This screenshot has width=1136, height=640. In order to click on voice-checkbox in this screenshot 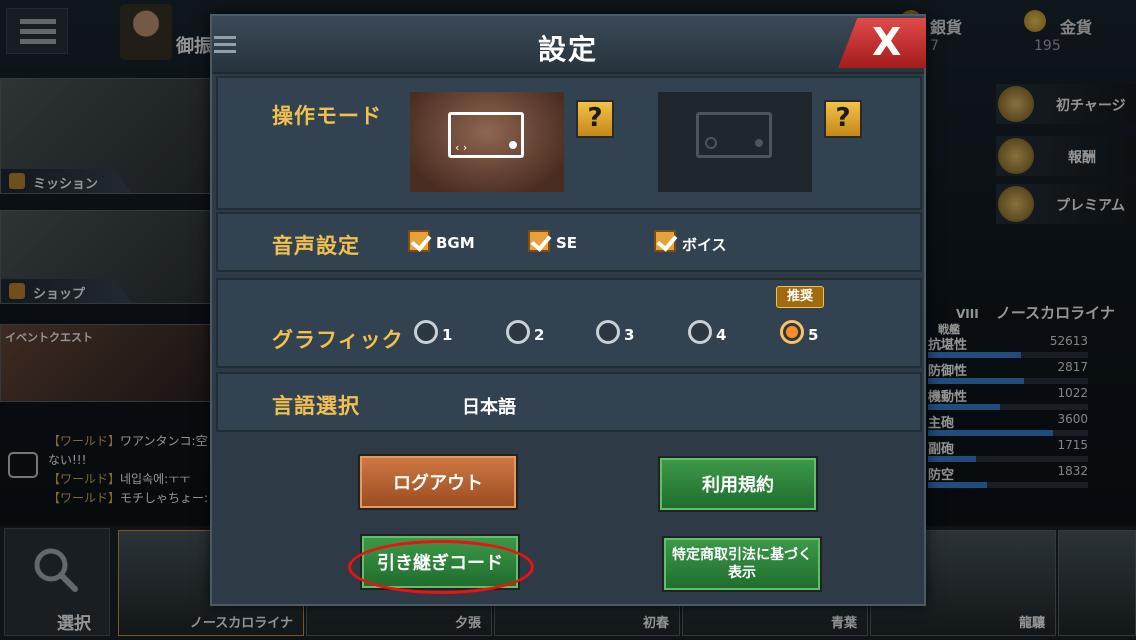, I will do `click(665, 241)`.